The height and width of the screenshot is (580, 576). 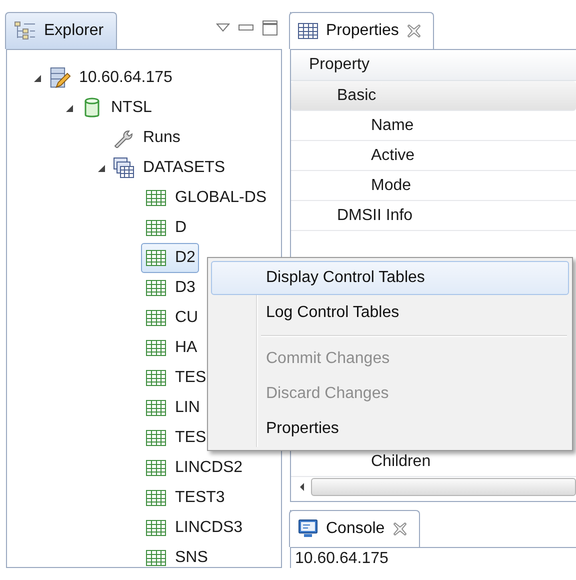 I want to click on maximize-icon, so click(x=270, y=28).